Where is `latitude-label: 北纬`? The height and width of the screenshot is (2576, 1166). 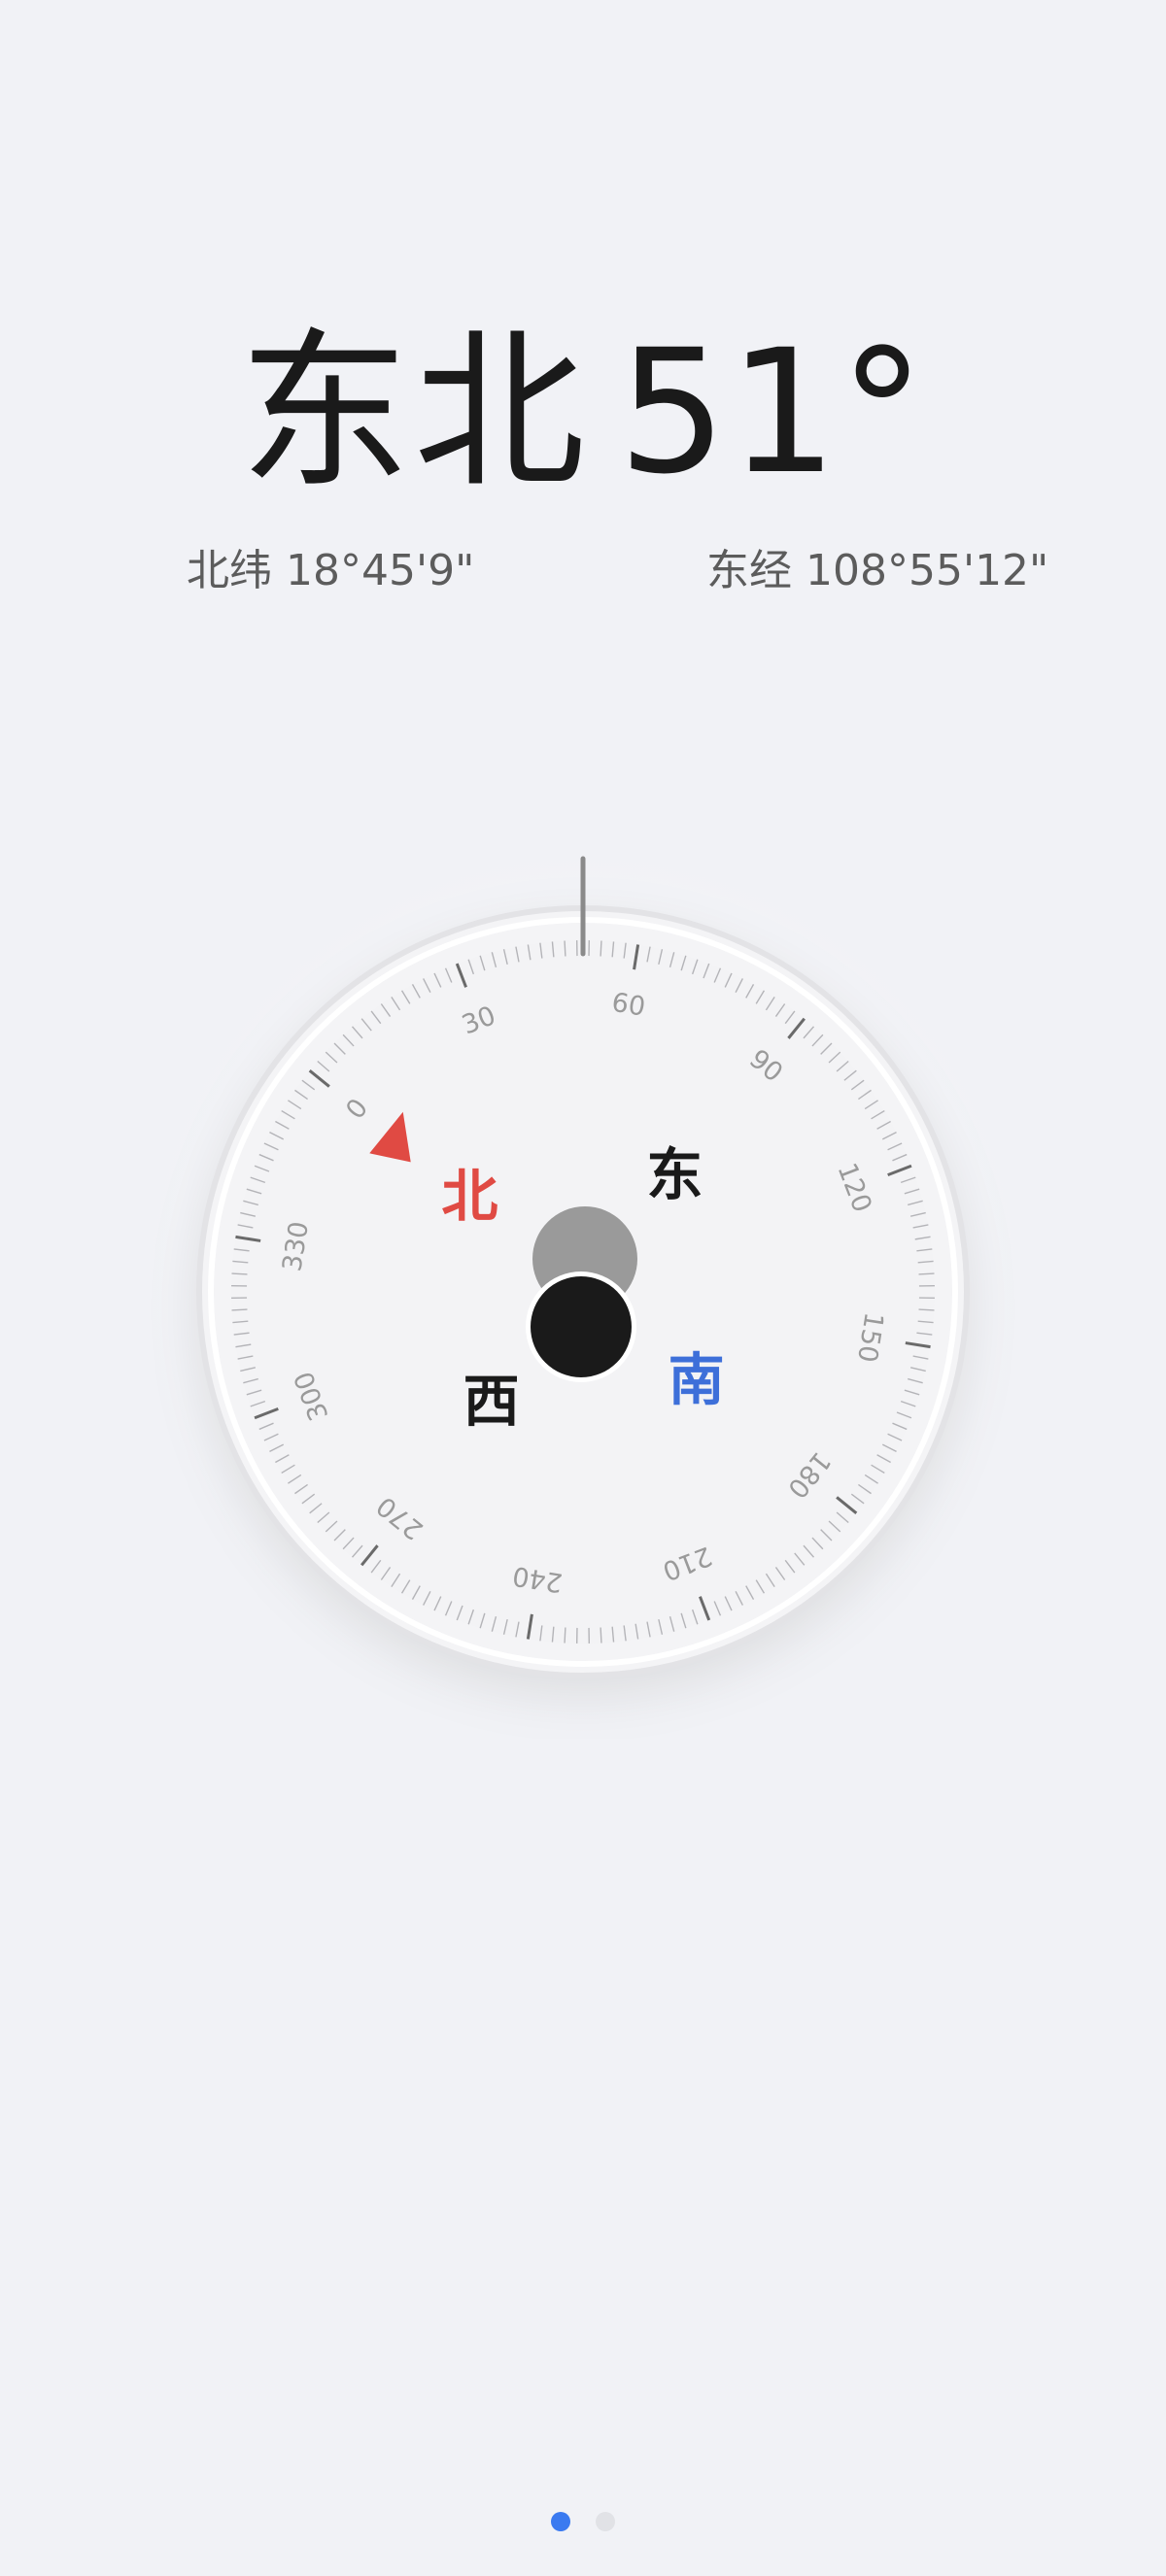
latitude-label: 北纬 is located at coordinates (229, 570).